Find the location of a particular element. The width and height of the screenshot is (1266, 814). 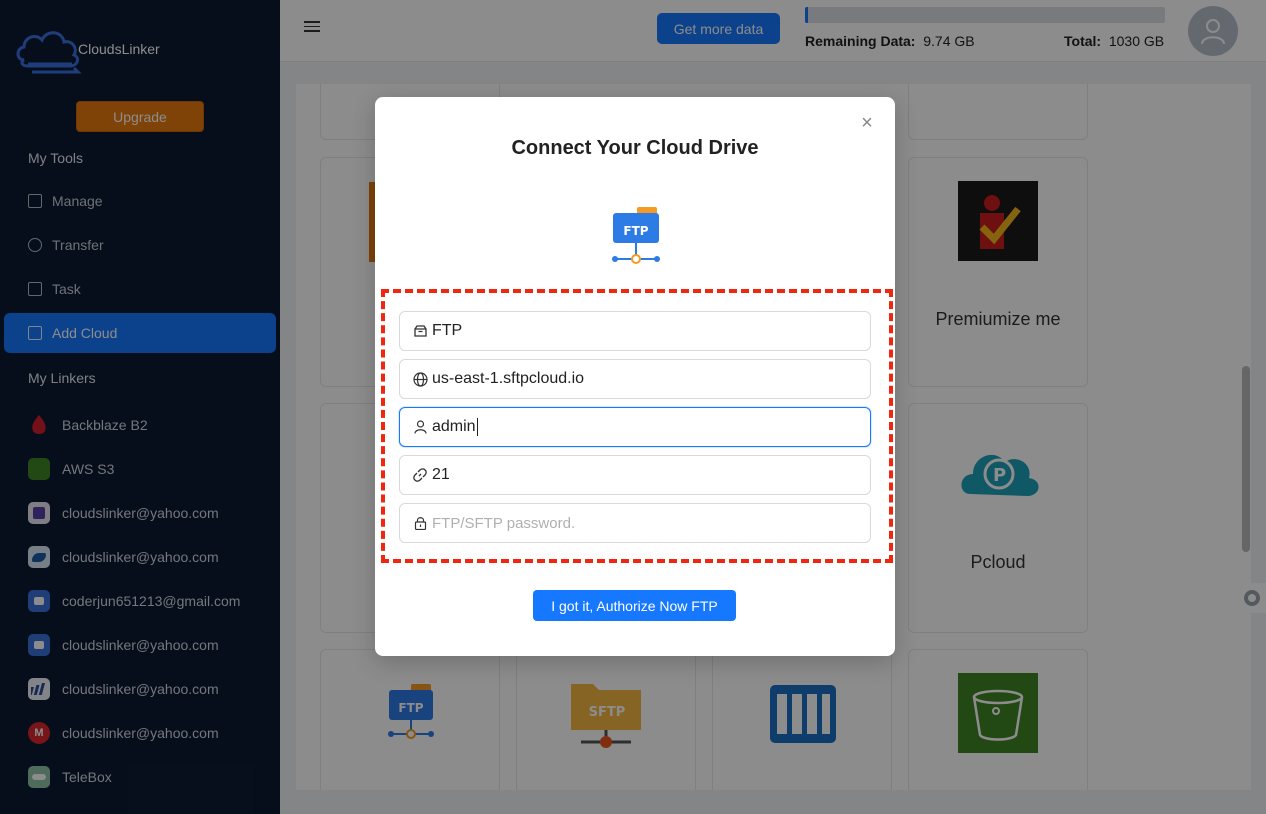

link-icon is located at coordinates (420, 475).